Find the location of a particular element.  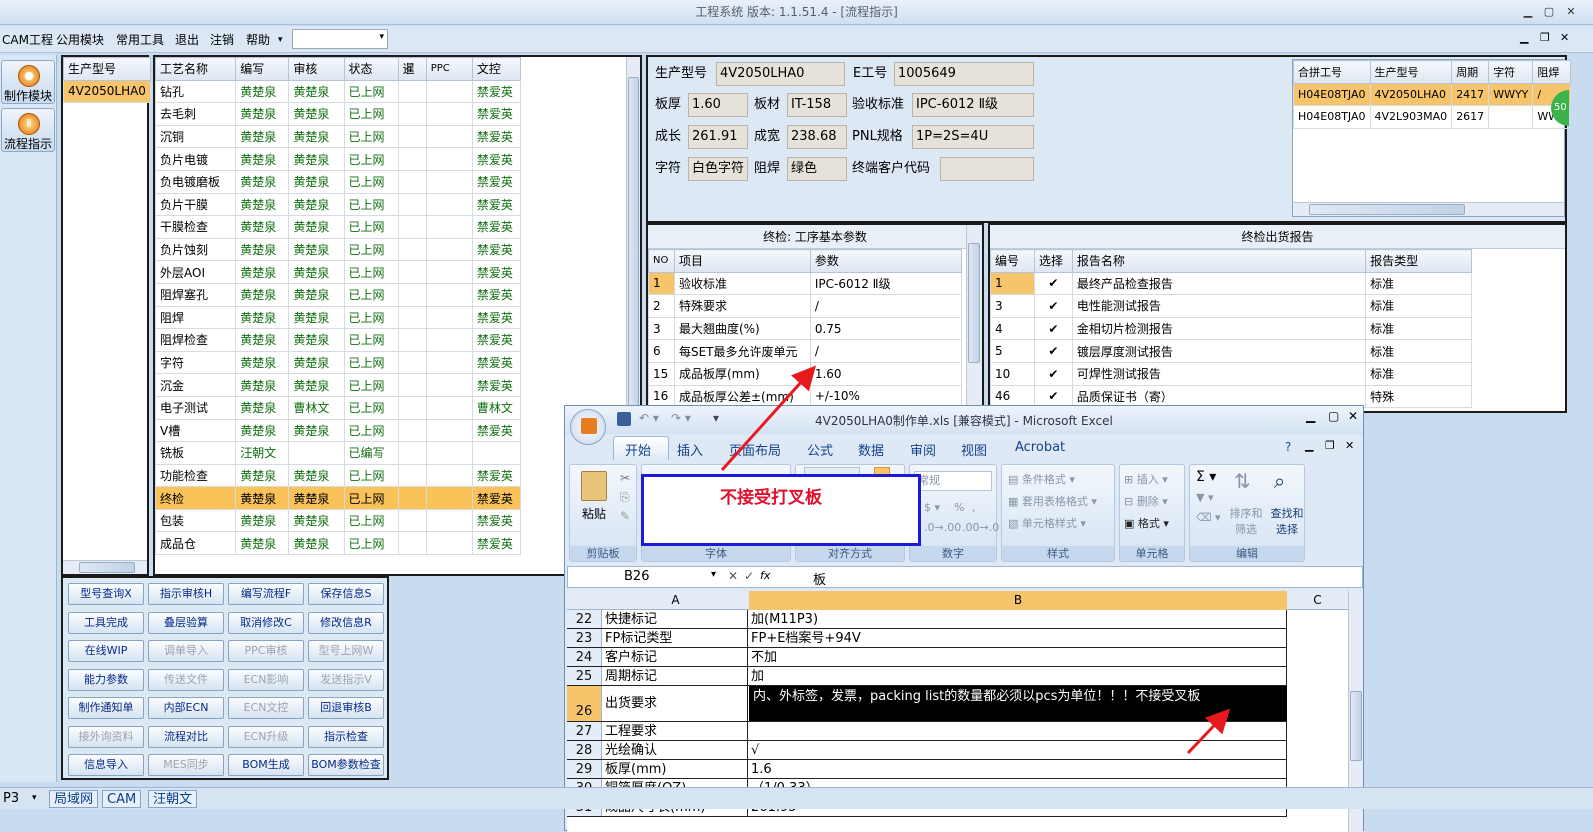

arrow-to-params is located at coordinates (768, 418).